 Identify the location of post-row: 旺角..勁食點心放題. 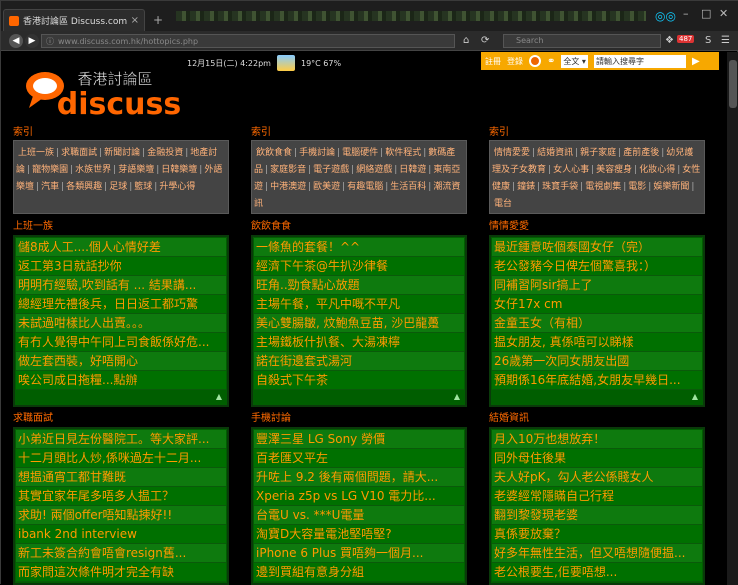
(359, 285).